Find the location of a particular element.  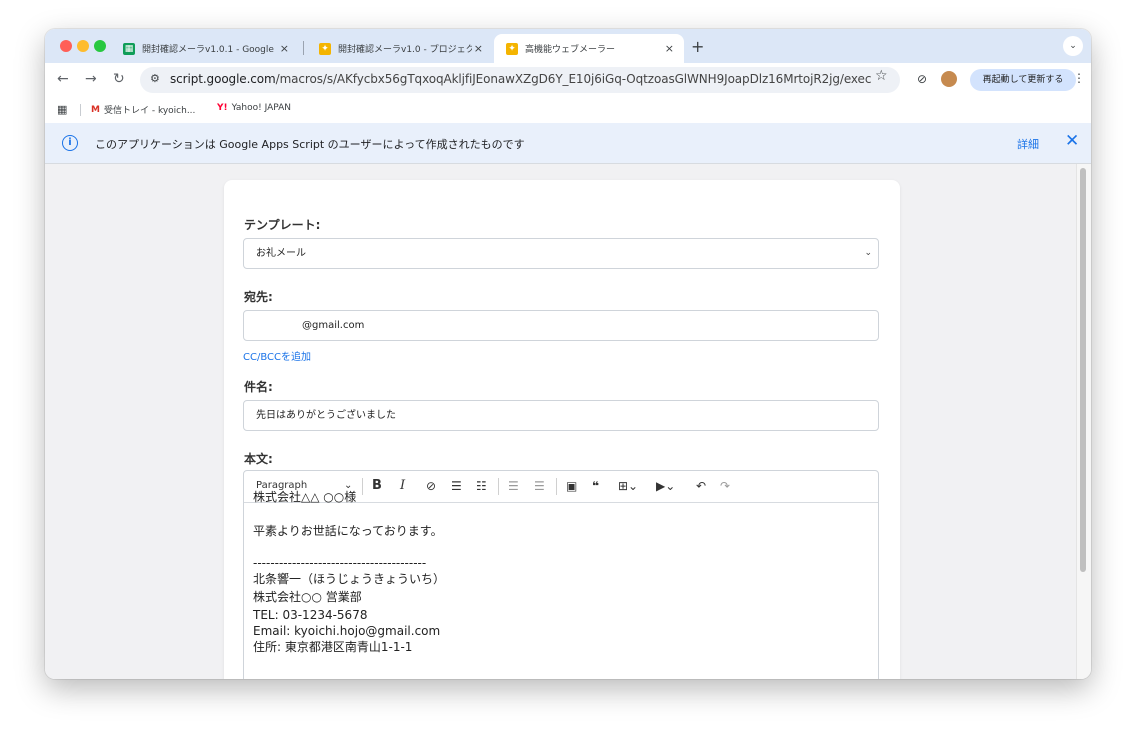

body-label: 本文: is located at coordinates (258, 459).